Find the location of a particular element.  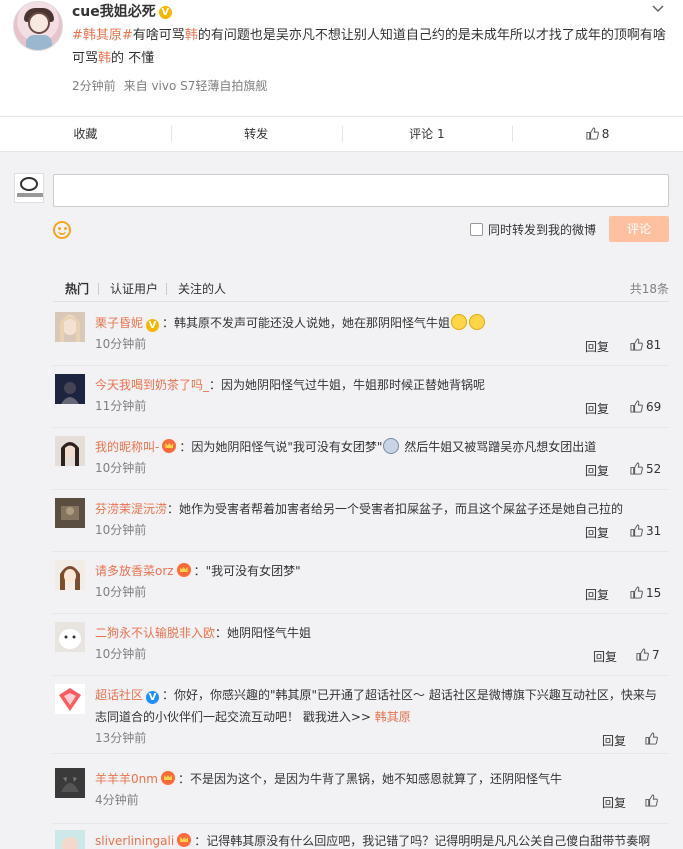

comment-item: 二狗永不认输脱非入欧：她阴阳怪气牛姐 10分钟前 回复 7 is located at coordinates (361, 649).